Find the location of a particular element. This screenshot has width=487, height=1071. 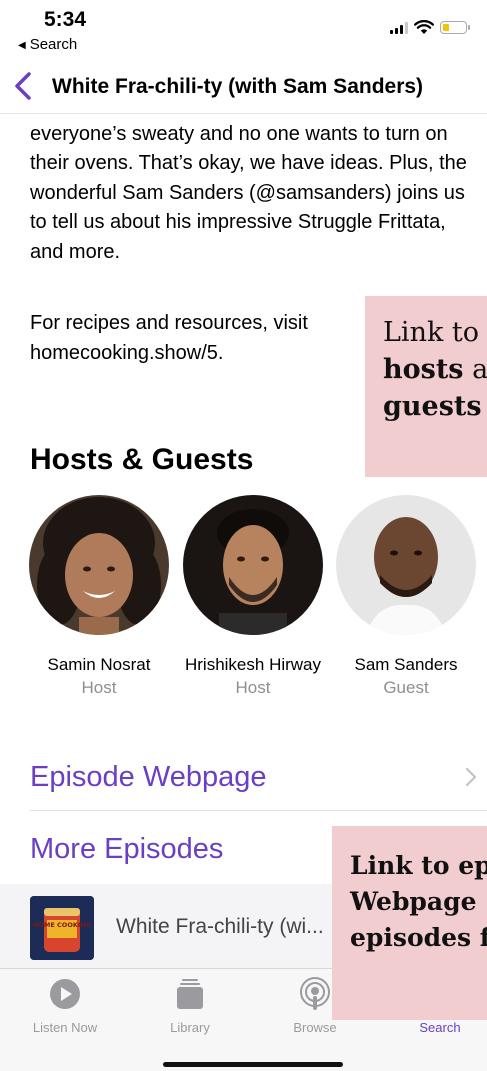

tab-label: Listen Now is located at coordinates (65, 1027).